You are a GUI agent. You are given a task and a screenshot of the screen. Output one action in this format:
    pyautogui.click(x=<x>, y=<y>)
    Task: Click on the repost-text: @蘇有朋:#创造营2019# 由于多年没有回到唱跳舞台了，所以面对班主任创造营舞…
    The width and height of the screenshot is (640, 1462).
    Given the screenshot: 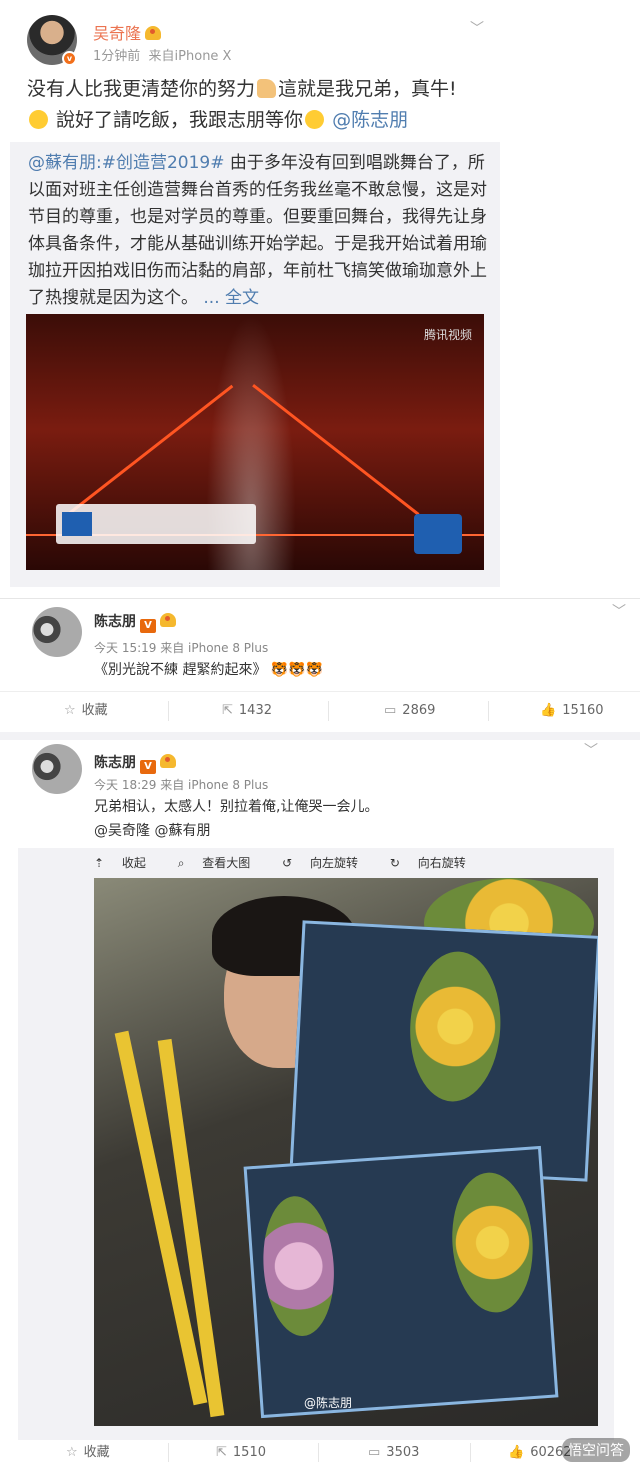 What is the action you would take?
    pyautogui.click(x=258, y=231)
    